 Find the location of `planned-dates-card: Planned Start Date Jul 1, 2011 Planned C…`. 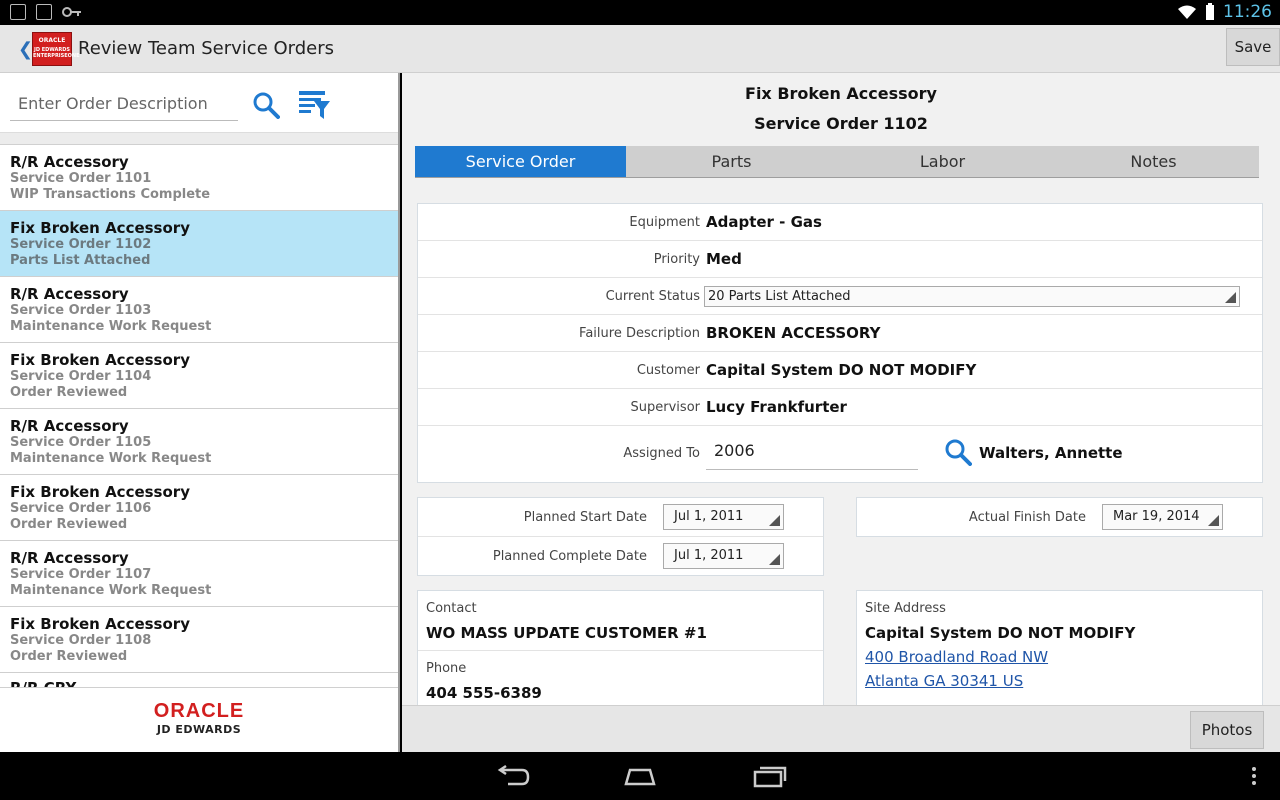

planned-dates-card: Planned Start Date Jul 1, 2011 Planned C… is located at coordinates (620, 536).